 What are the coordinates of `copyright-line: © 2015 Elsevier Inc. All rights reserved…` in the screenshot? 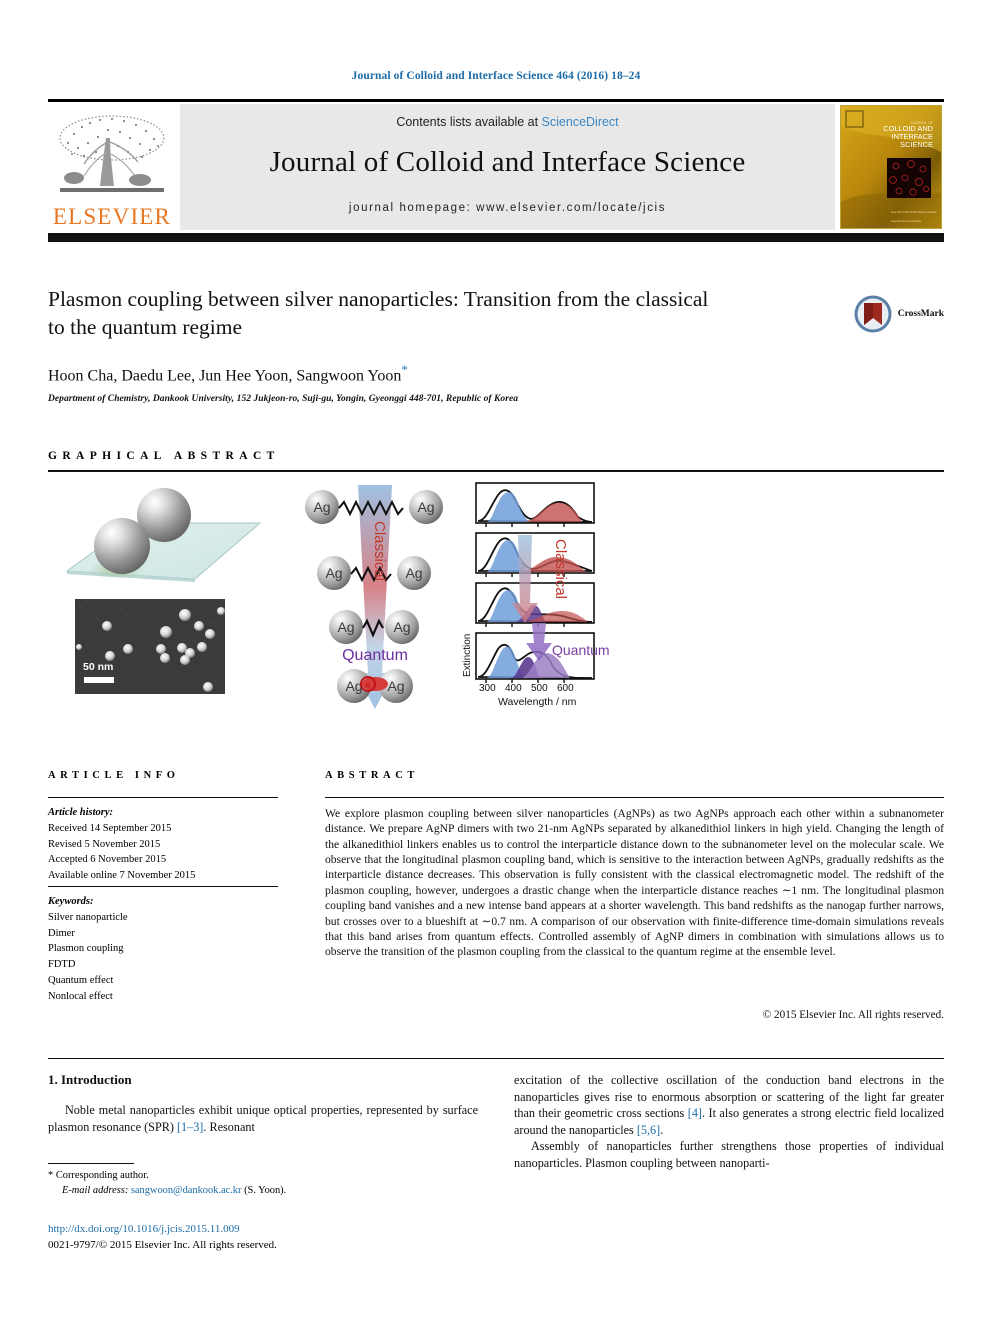 It's located at (853, 1015).